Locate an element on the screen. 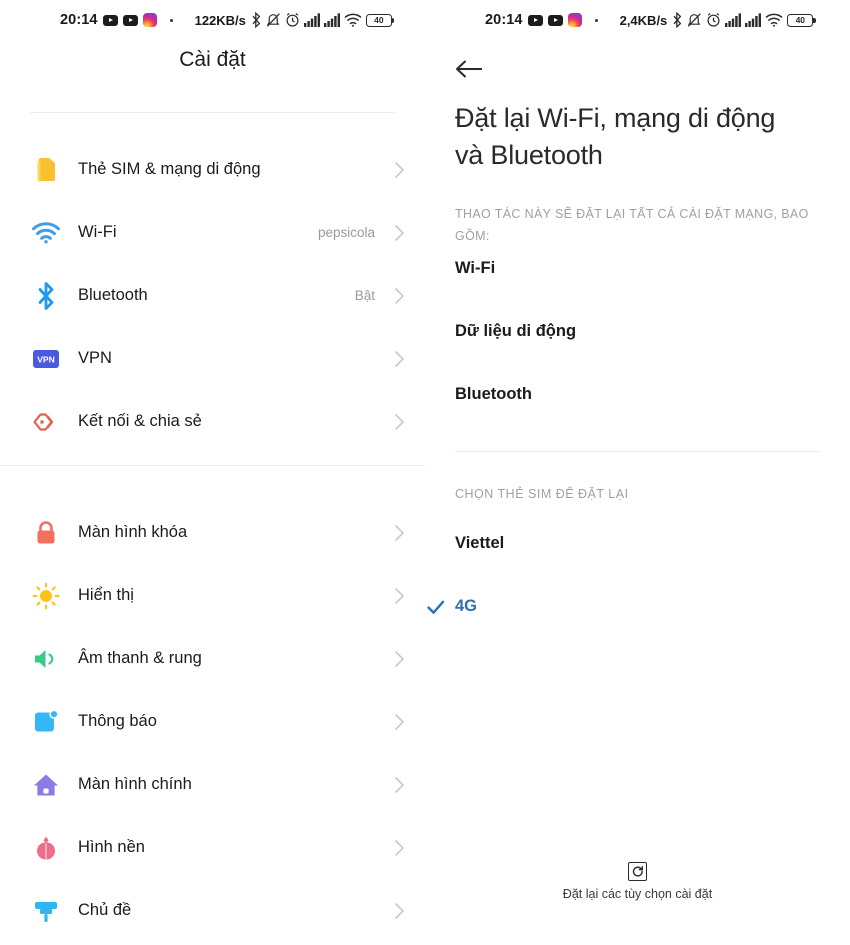 The height and width of the screenshot is (945, 850). sidebar-item-value: pepsicola is located at coordinates (346, 232).